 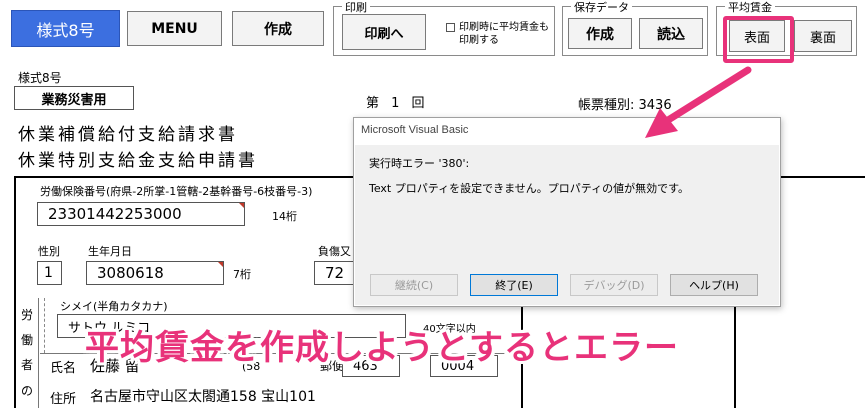 I want to click on annotation-caption: 平均賃金を作成しようとするとエラー, so click(x=382, y=348).